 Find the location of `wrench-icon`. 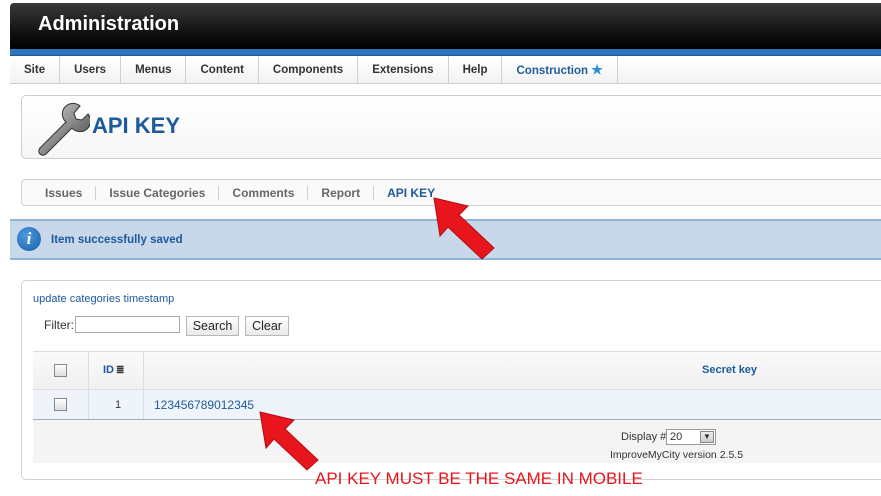

wrench-icon is located at coordinates (64, 129).